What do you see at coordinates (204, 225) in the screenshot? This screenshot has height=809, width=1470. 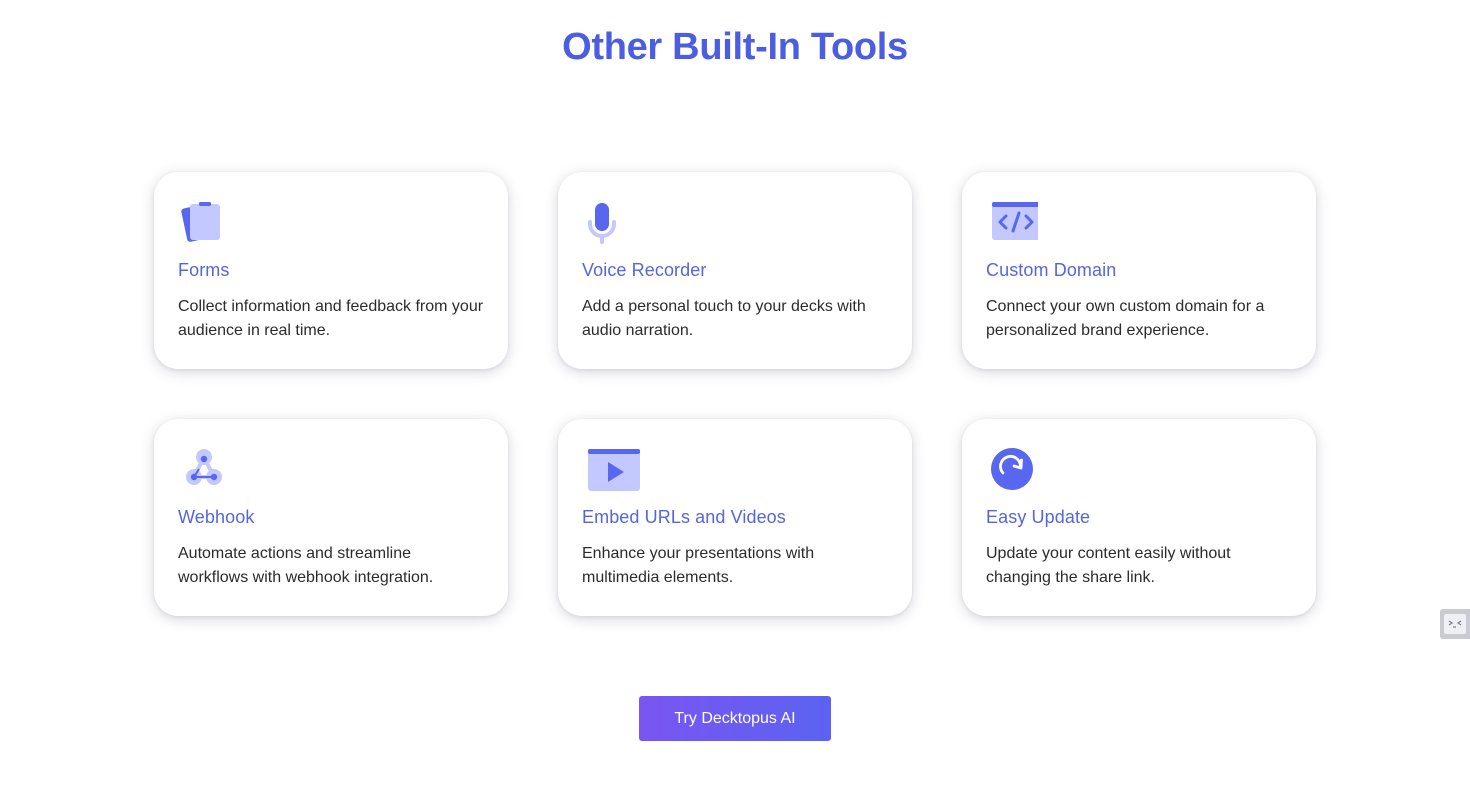 I see `clipboard-icon` at bounding box center [204, 225].